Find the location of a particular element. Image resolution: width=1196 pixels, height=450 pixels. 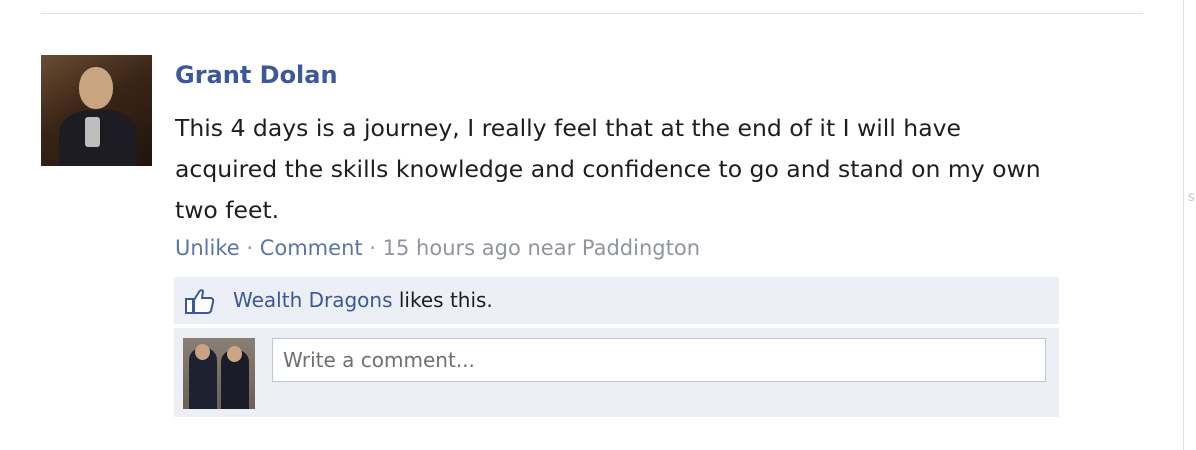

unlike-link: Unlike is located at coordinates (207, 248).